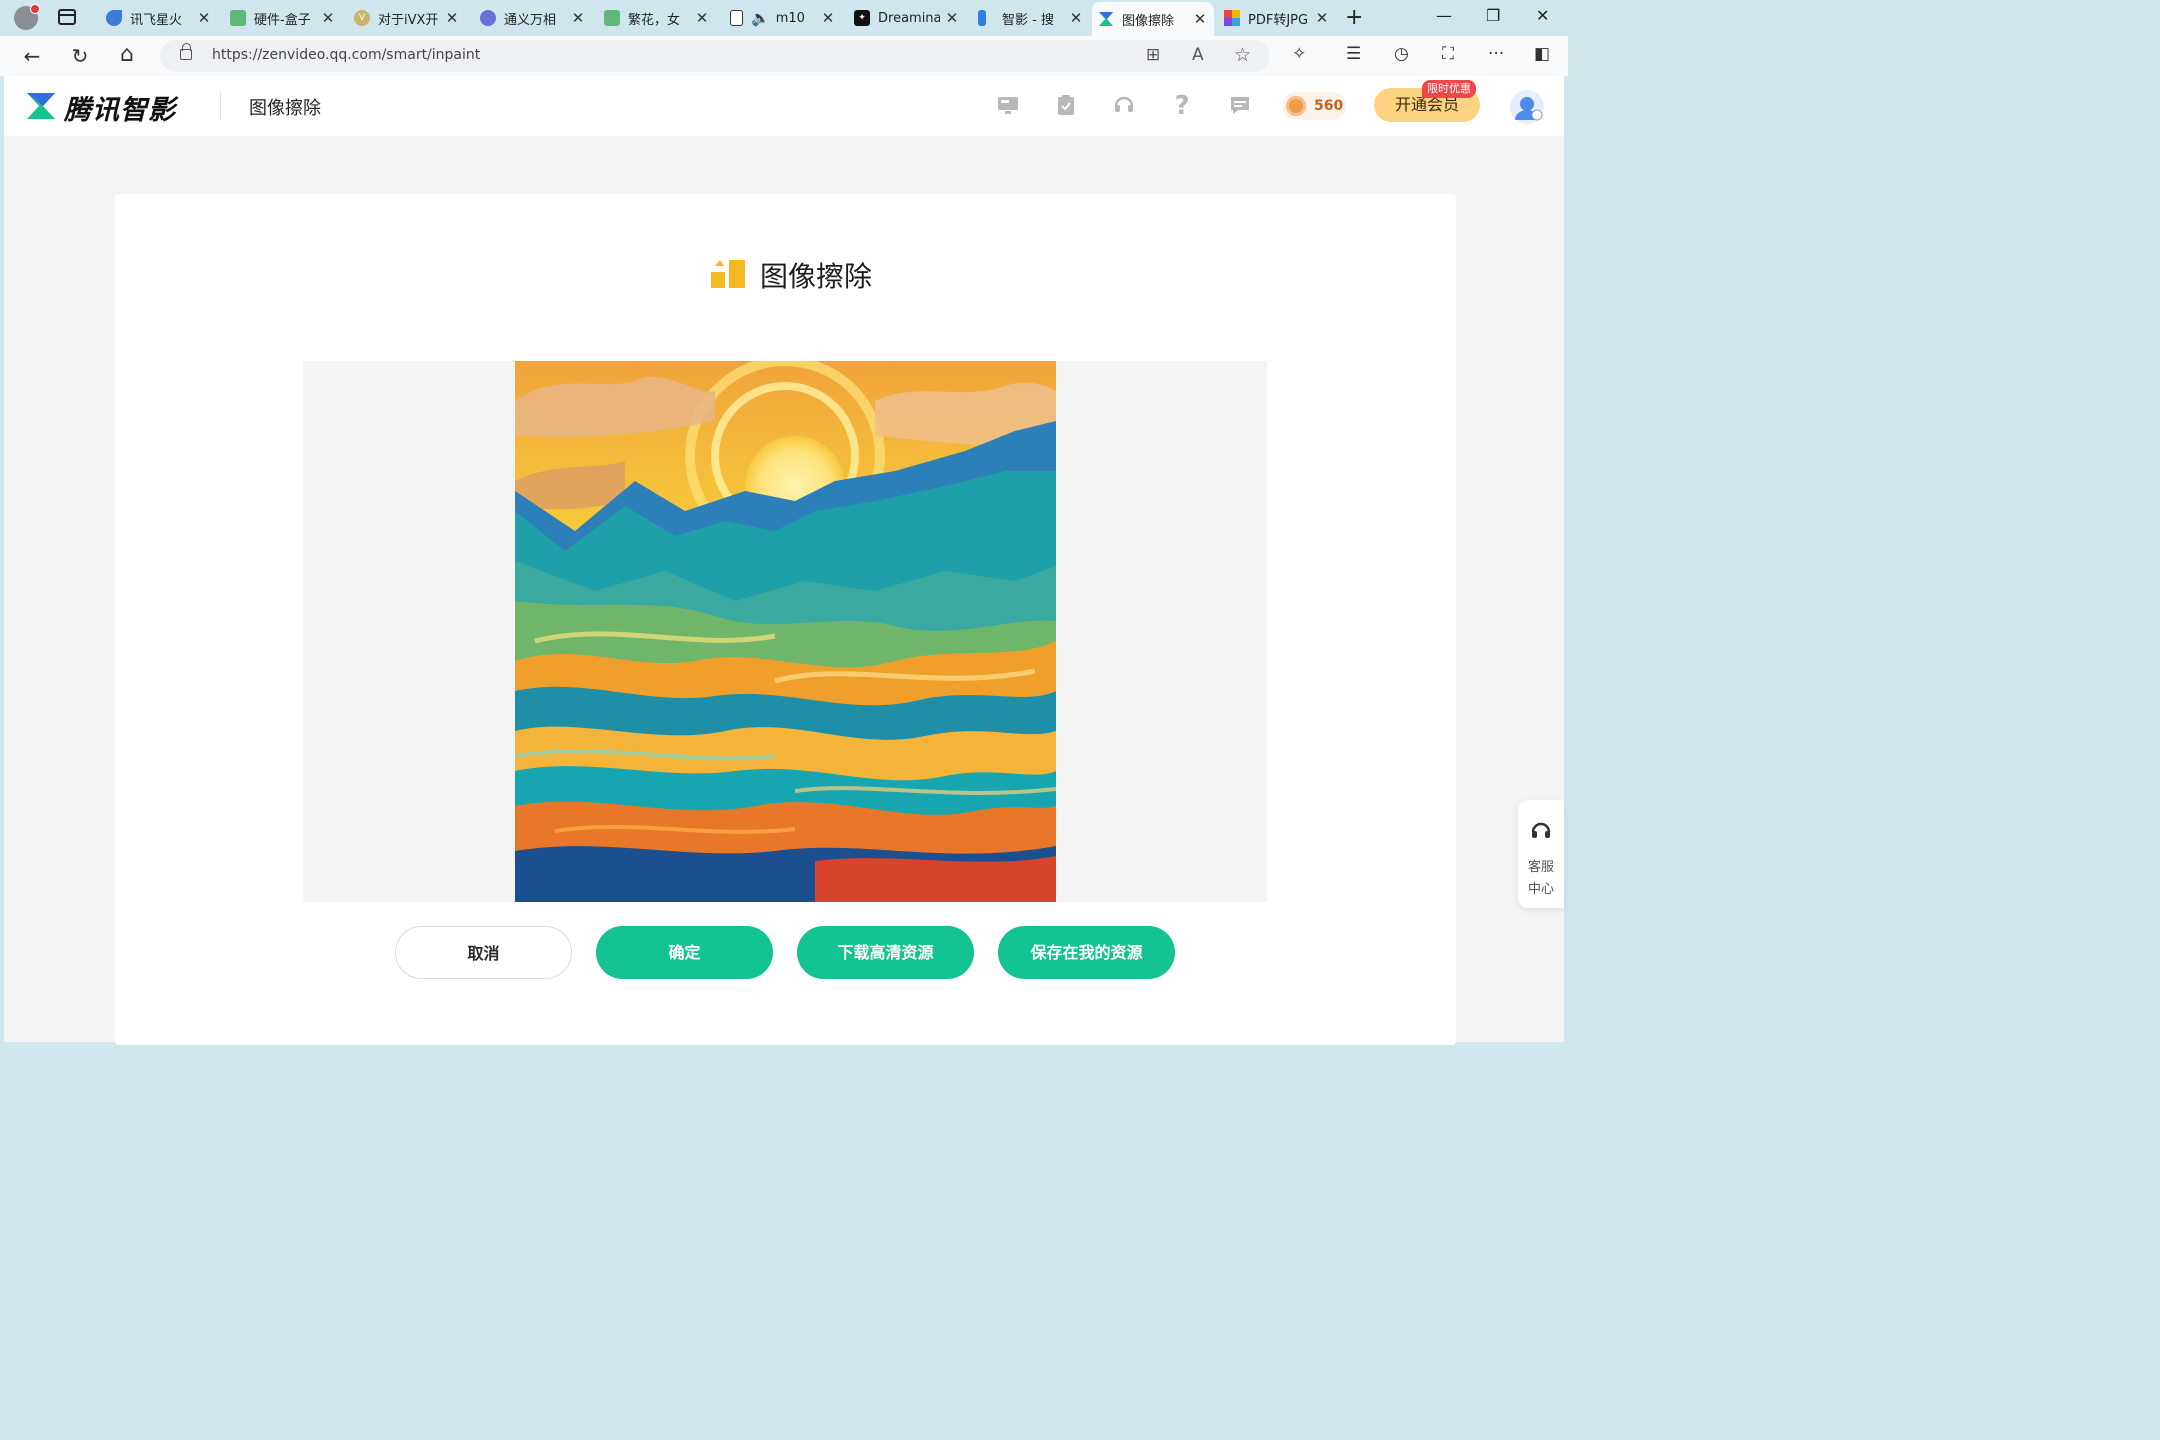 The height and width of the screenshot is (1440, 2160). What do you see at coordinates (285, 108) in the screenshot?
I see `header-page-title: 图像擦除` at bounding box center [285, 108].